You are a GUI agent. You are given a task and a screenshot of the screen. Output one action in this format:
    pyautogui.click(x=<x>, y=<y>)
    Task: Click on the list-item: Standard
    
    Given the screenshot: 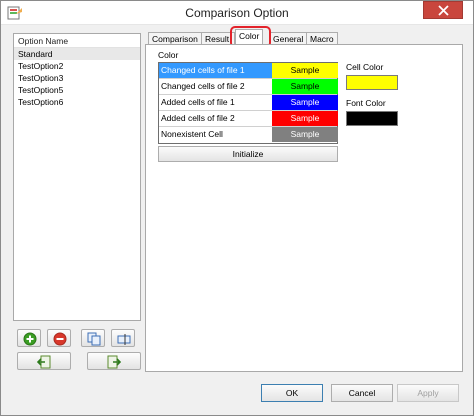 What is the action you would take?
    pyautogui.click(x=77, y=54)
    